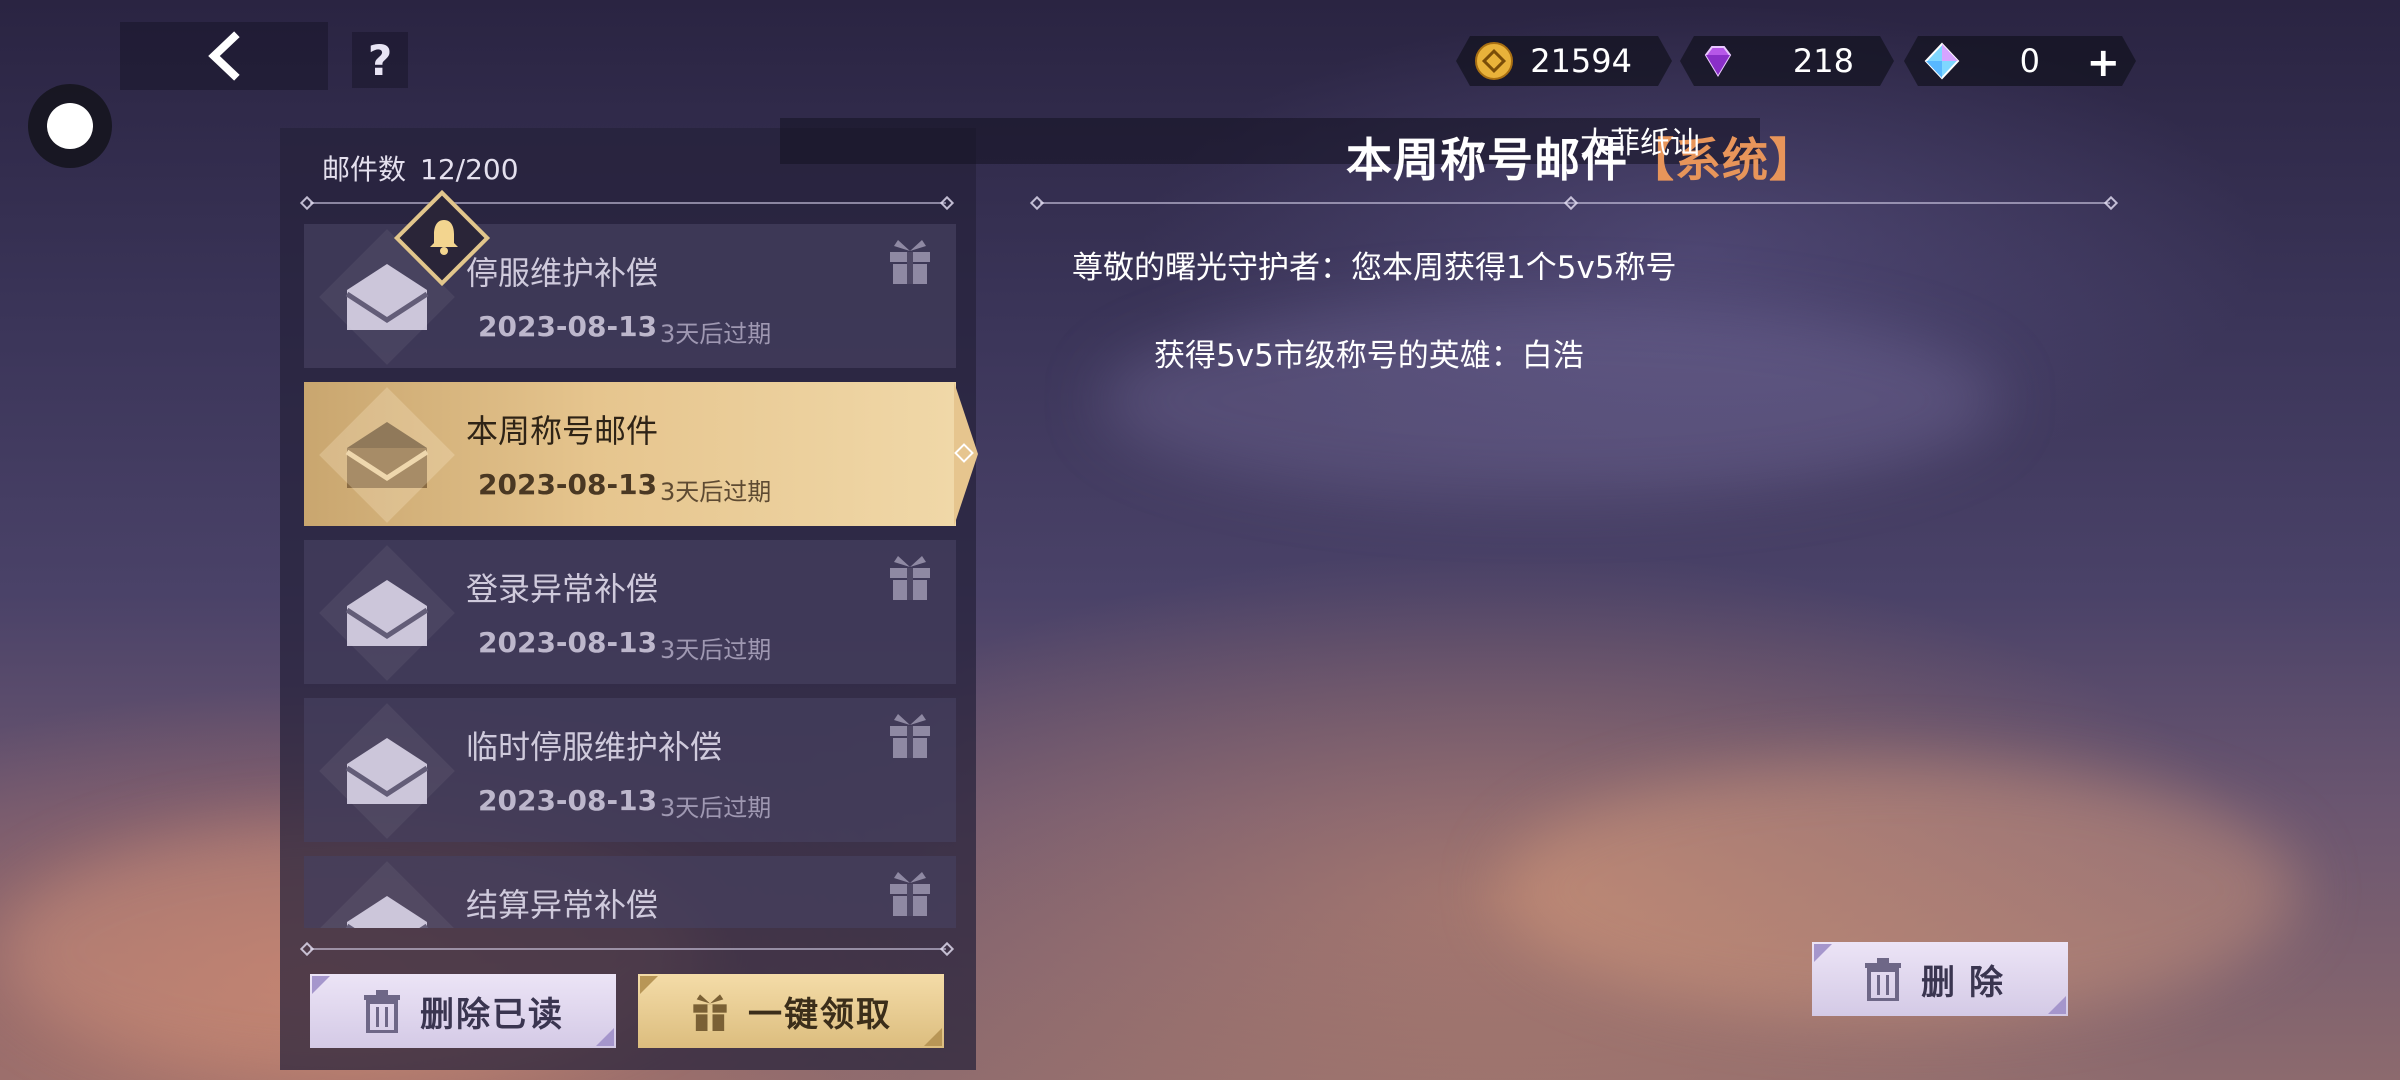  Describe the element at coordinates (70, 126) in the screenshot. I see `floating-assistive-ball` at that location.